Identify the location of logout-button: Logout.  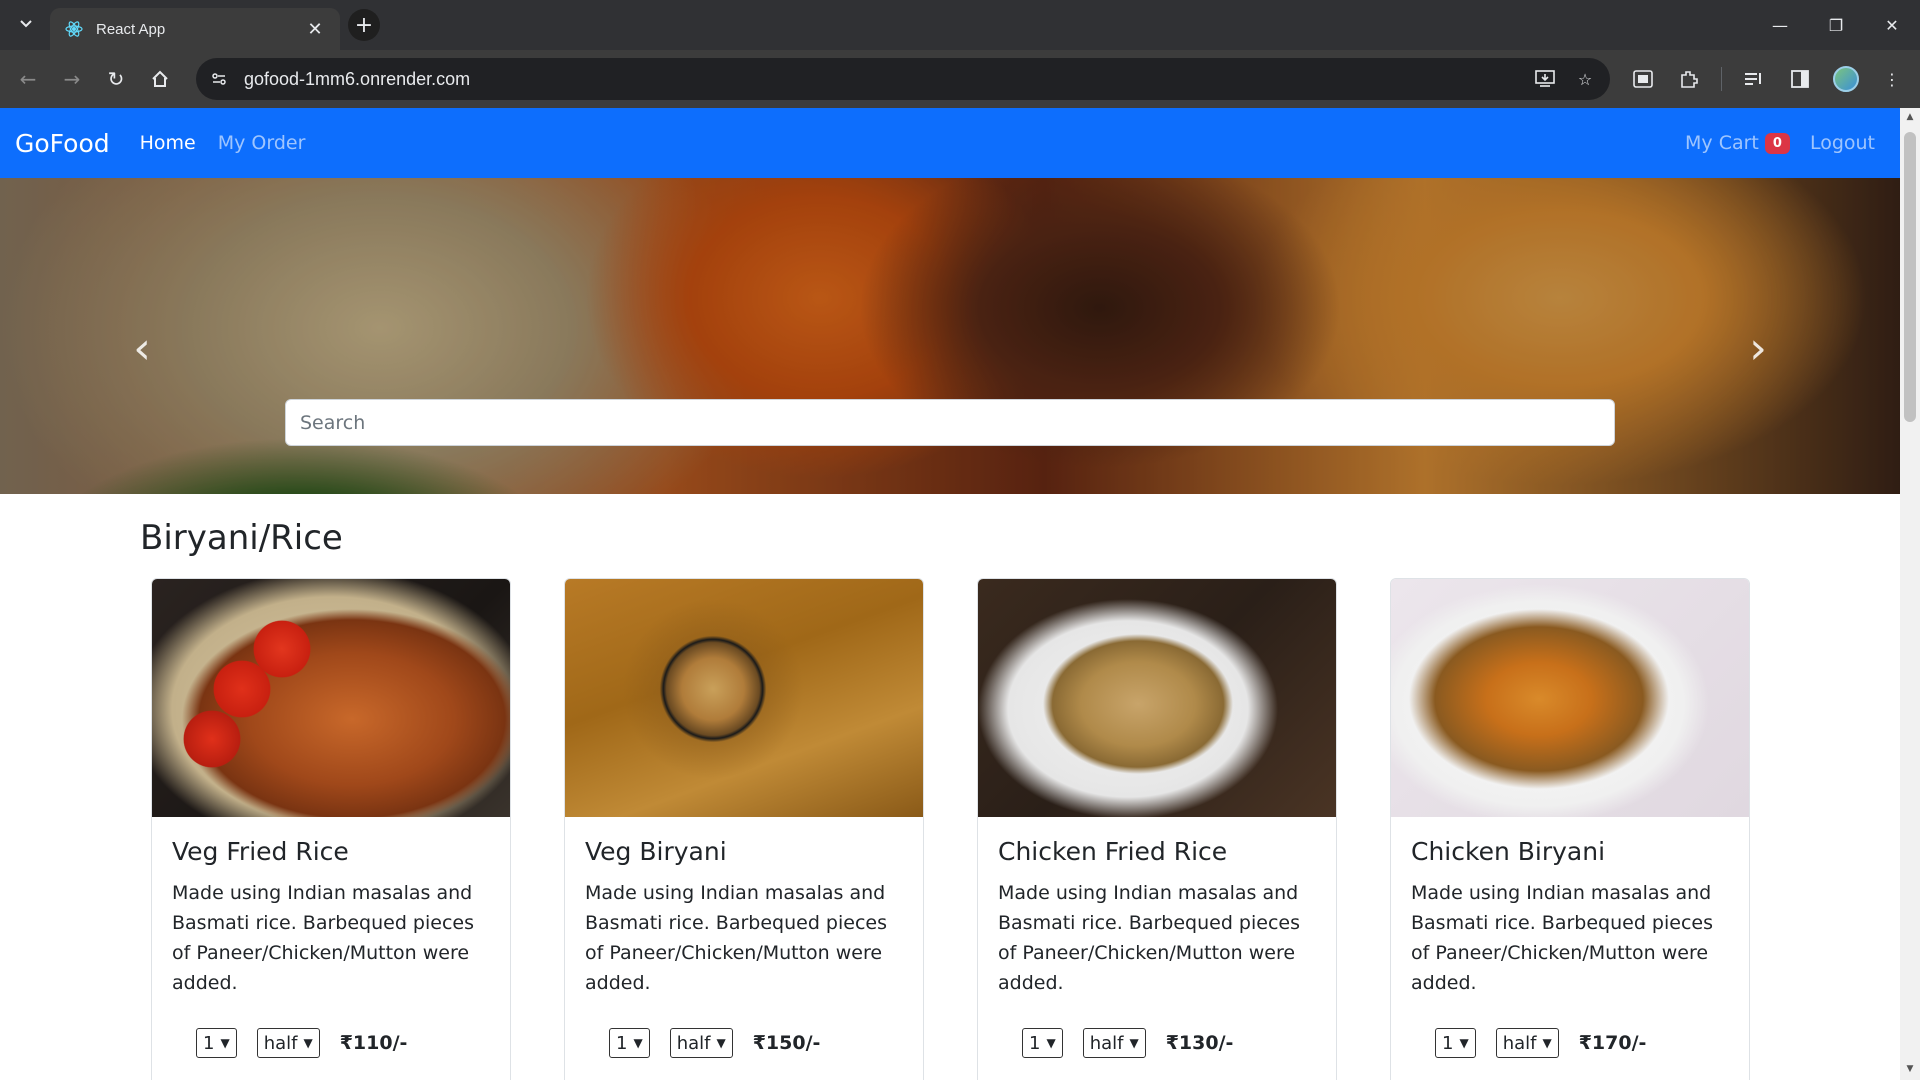
(1842, 143).